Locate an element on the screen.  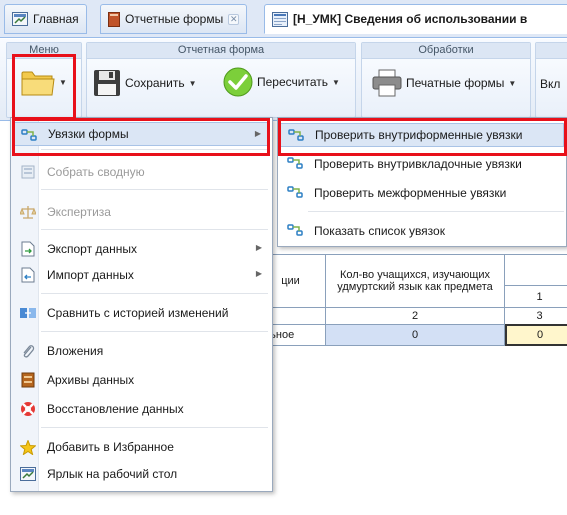
tab-form: [Н_УМК] Сведения об использовании в is located at coordinates (415, 19).